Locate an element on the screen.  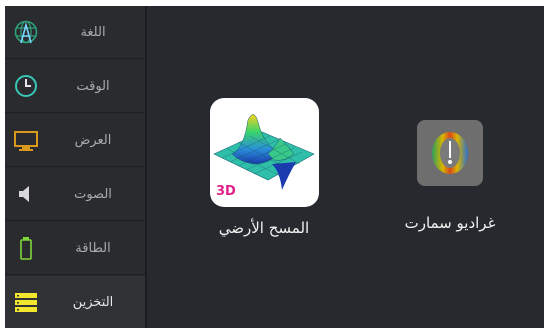
gradio-smart-icon is located at coordinates (450, 153).